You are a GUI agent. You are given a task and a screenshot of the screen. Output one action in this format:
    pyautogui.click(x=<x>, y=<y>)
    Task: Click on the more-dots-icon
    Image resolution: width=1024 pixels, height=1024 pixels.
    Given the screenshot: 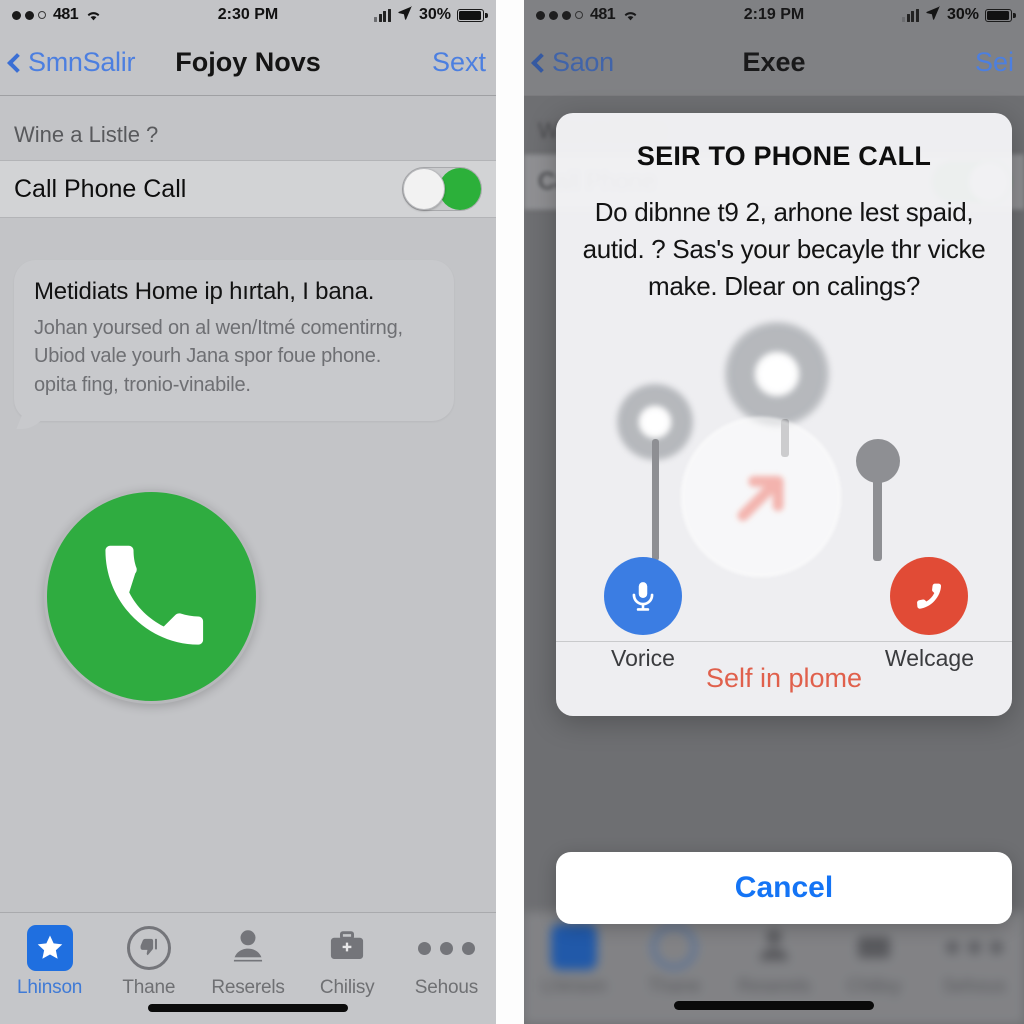 What is the action you would take?
    pyautogui.click(x=446, y=948)
    